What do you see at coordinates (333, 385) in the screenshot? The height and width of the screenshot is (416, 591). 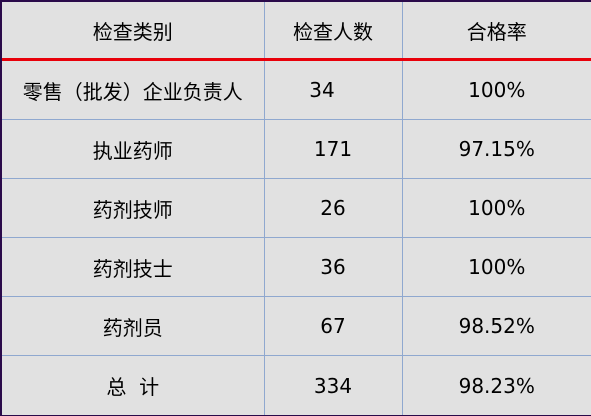 I see `cell-count: 334` at bounding box center [333, 385].